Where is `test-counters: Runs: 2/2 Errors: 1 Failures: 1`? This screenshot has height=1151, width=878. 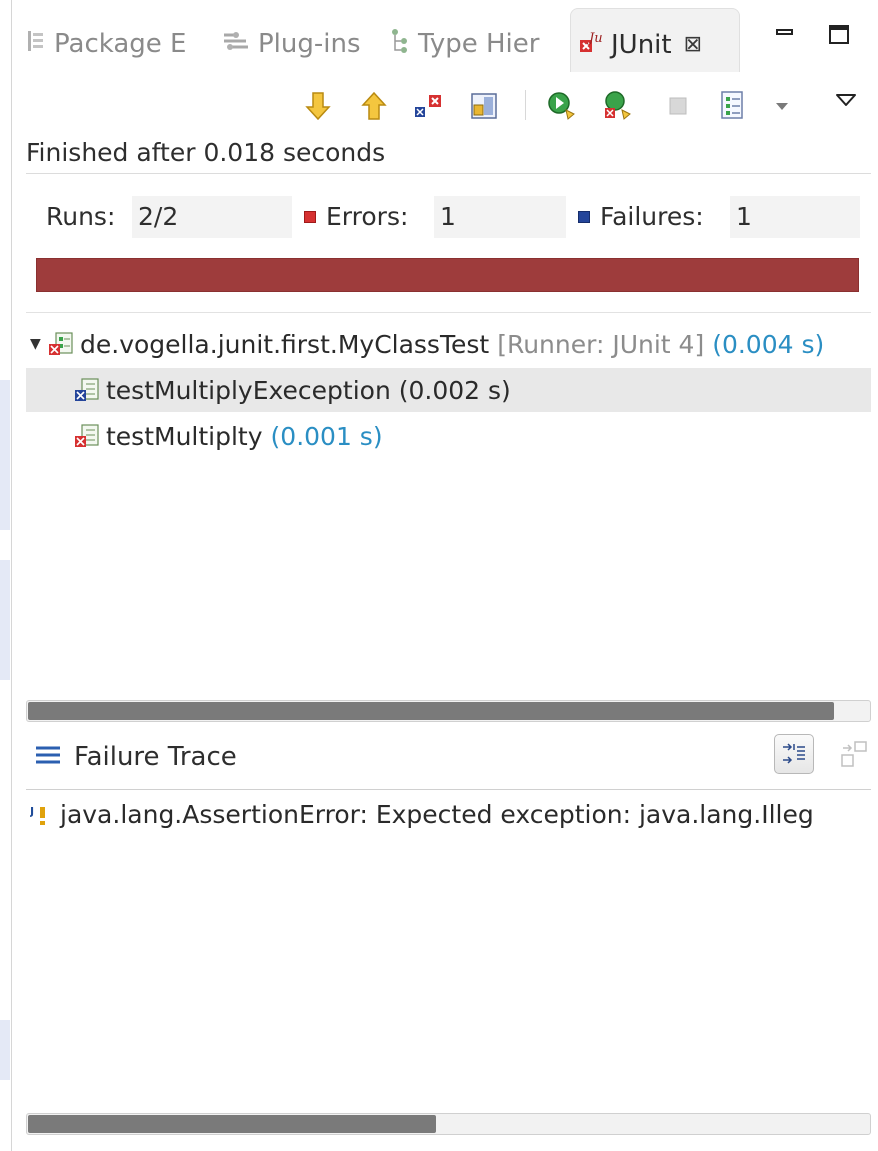
test-counters: Runs: 2/2 Errors: 1 Failures: 1 is located at coordinates (447, 217).